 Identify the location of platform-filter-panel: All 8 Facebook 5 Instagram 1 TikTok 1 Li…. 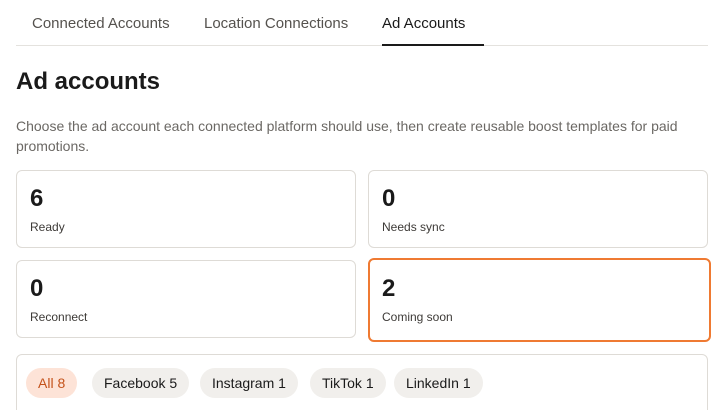
(362, 382).